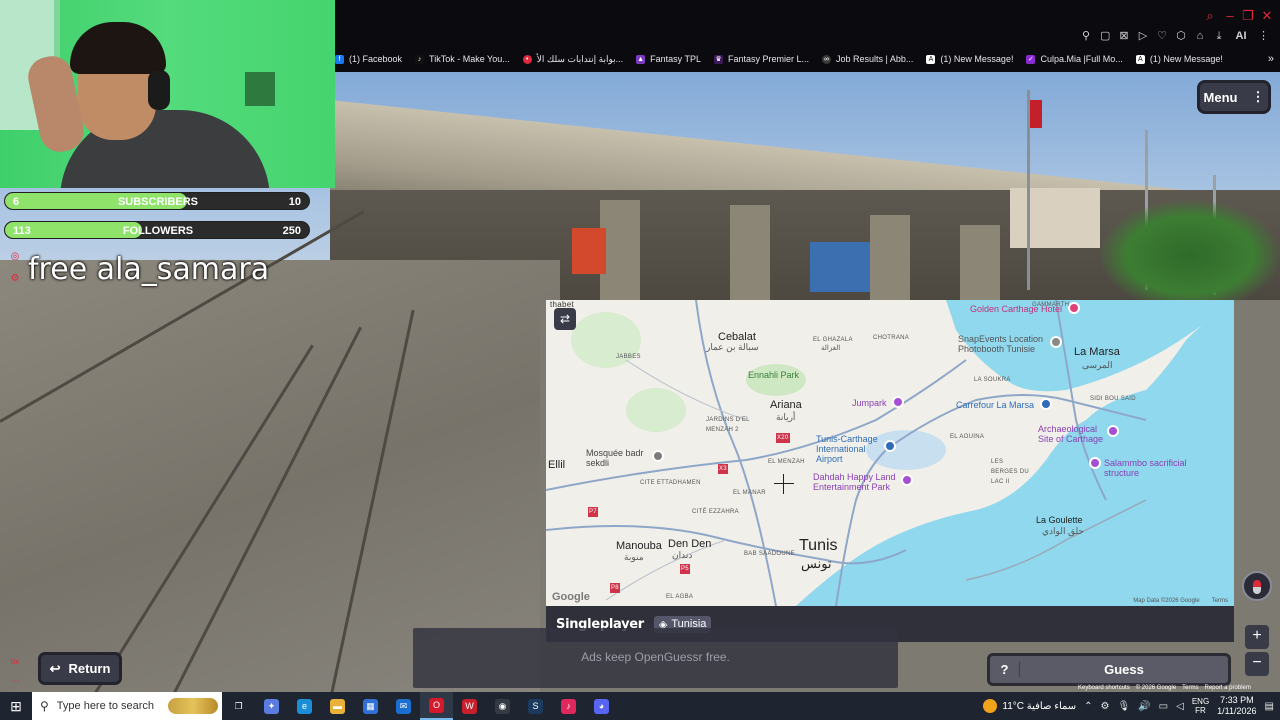  What do you see at coordinates (370, 706) in the screenshot?
I see `taskbar-app-store: ▦` at bounding box center [370, 706].